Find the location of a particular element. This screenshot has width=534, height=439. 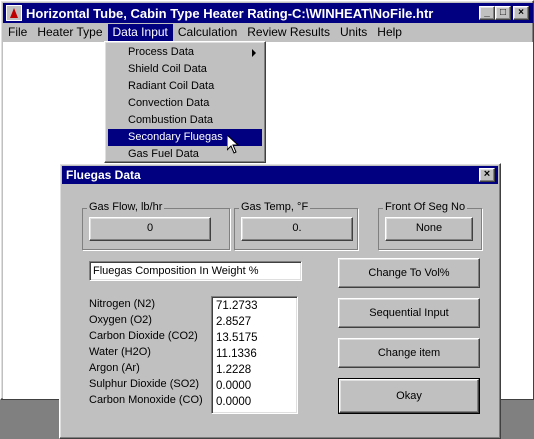

gas-temp-label: Gas Temp, °F is located at coordinates (275, 207).